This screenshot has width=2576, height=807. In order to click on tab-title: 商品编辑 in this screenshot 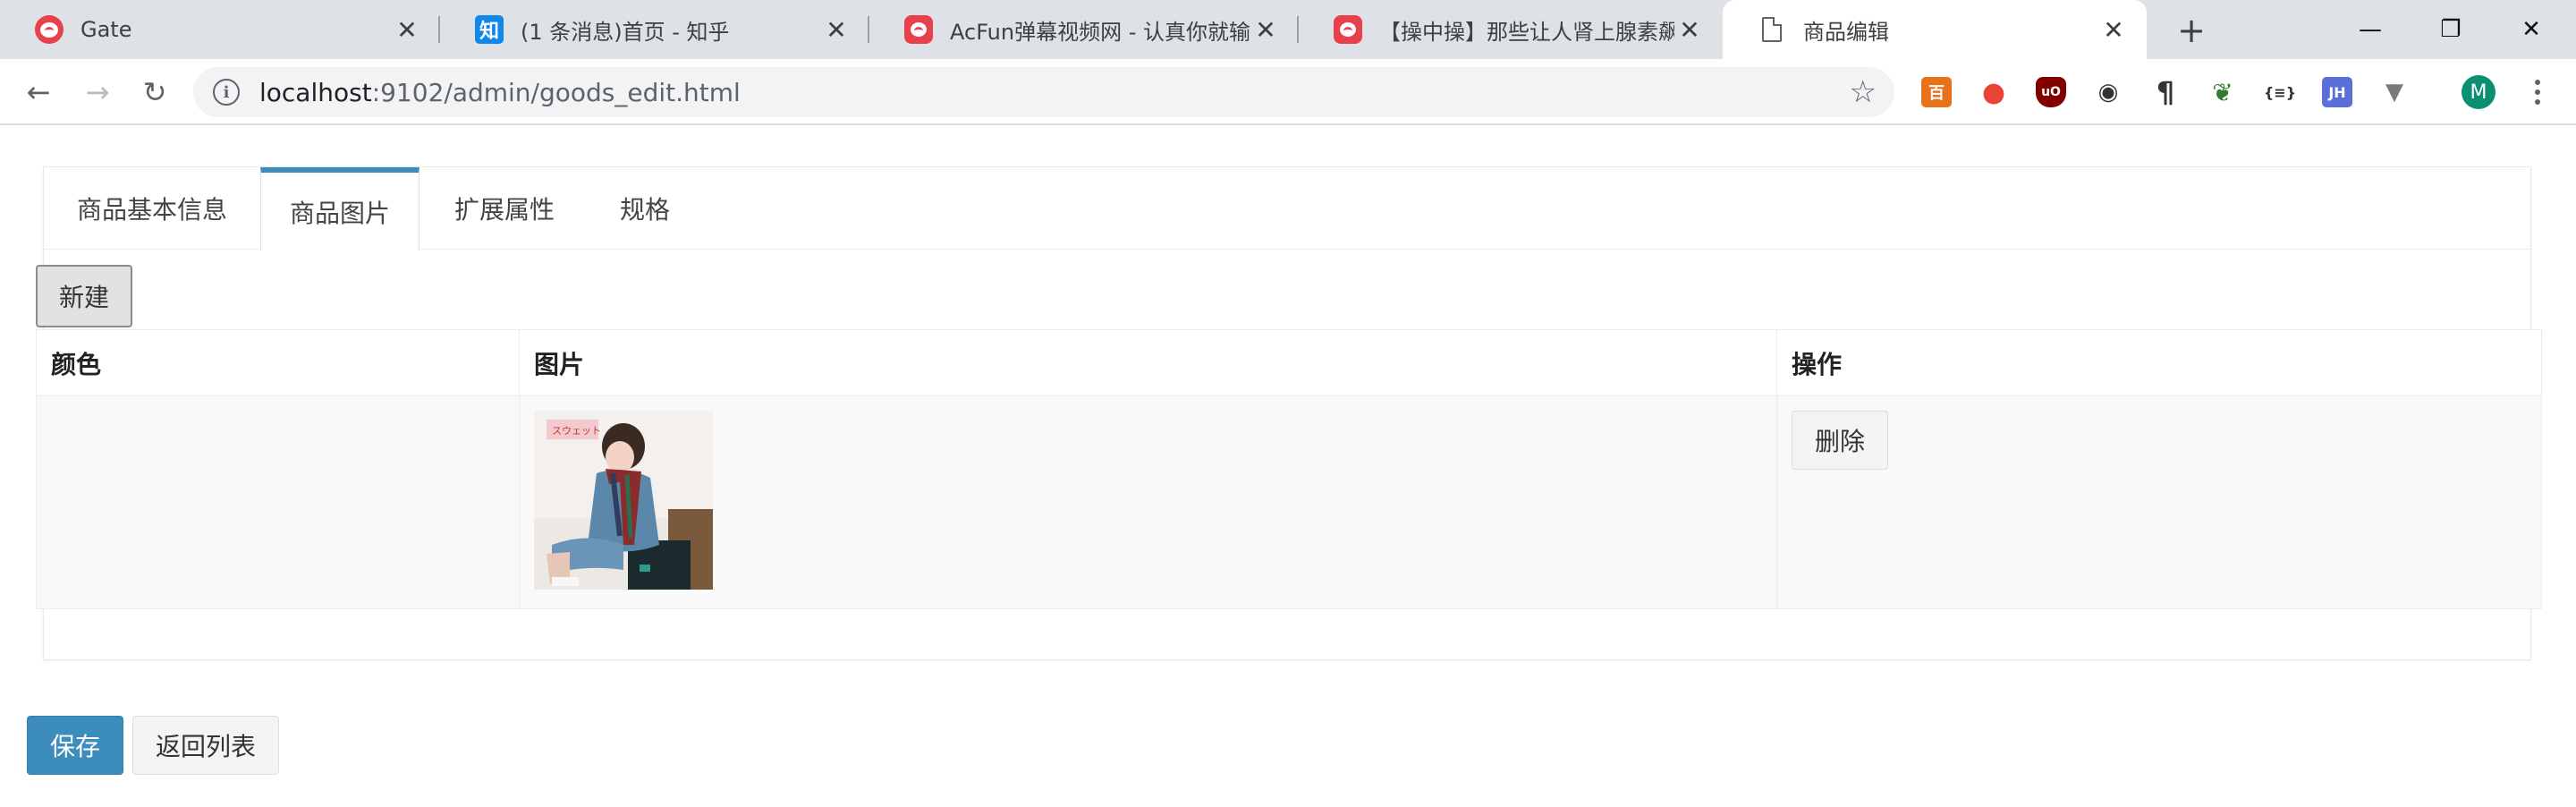, I will do `click(1846, 32)`.